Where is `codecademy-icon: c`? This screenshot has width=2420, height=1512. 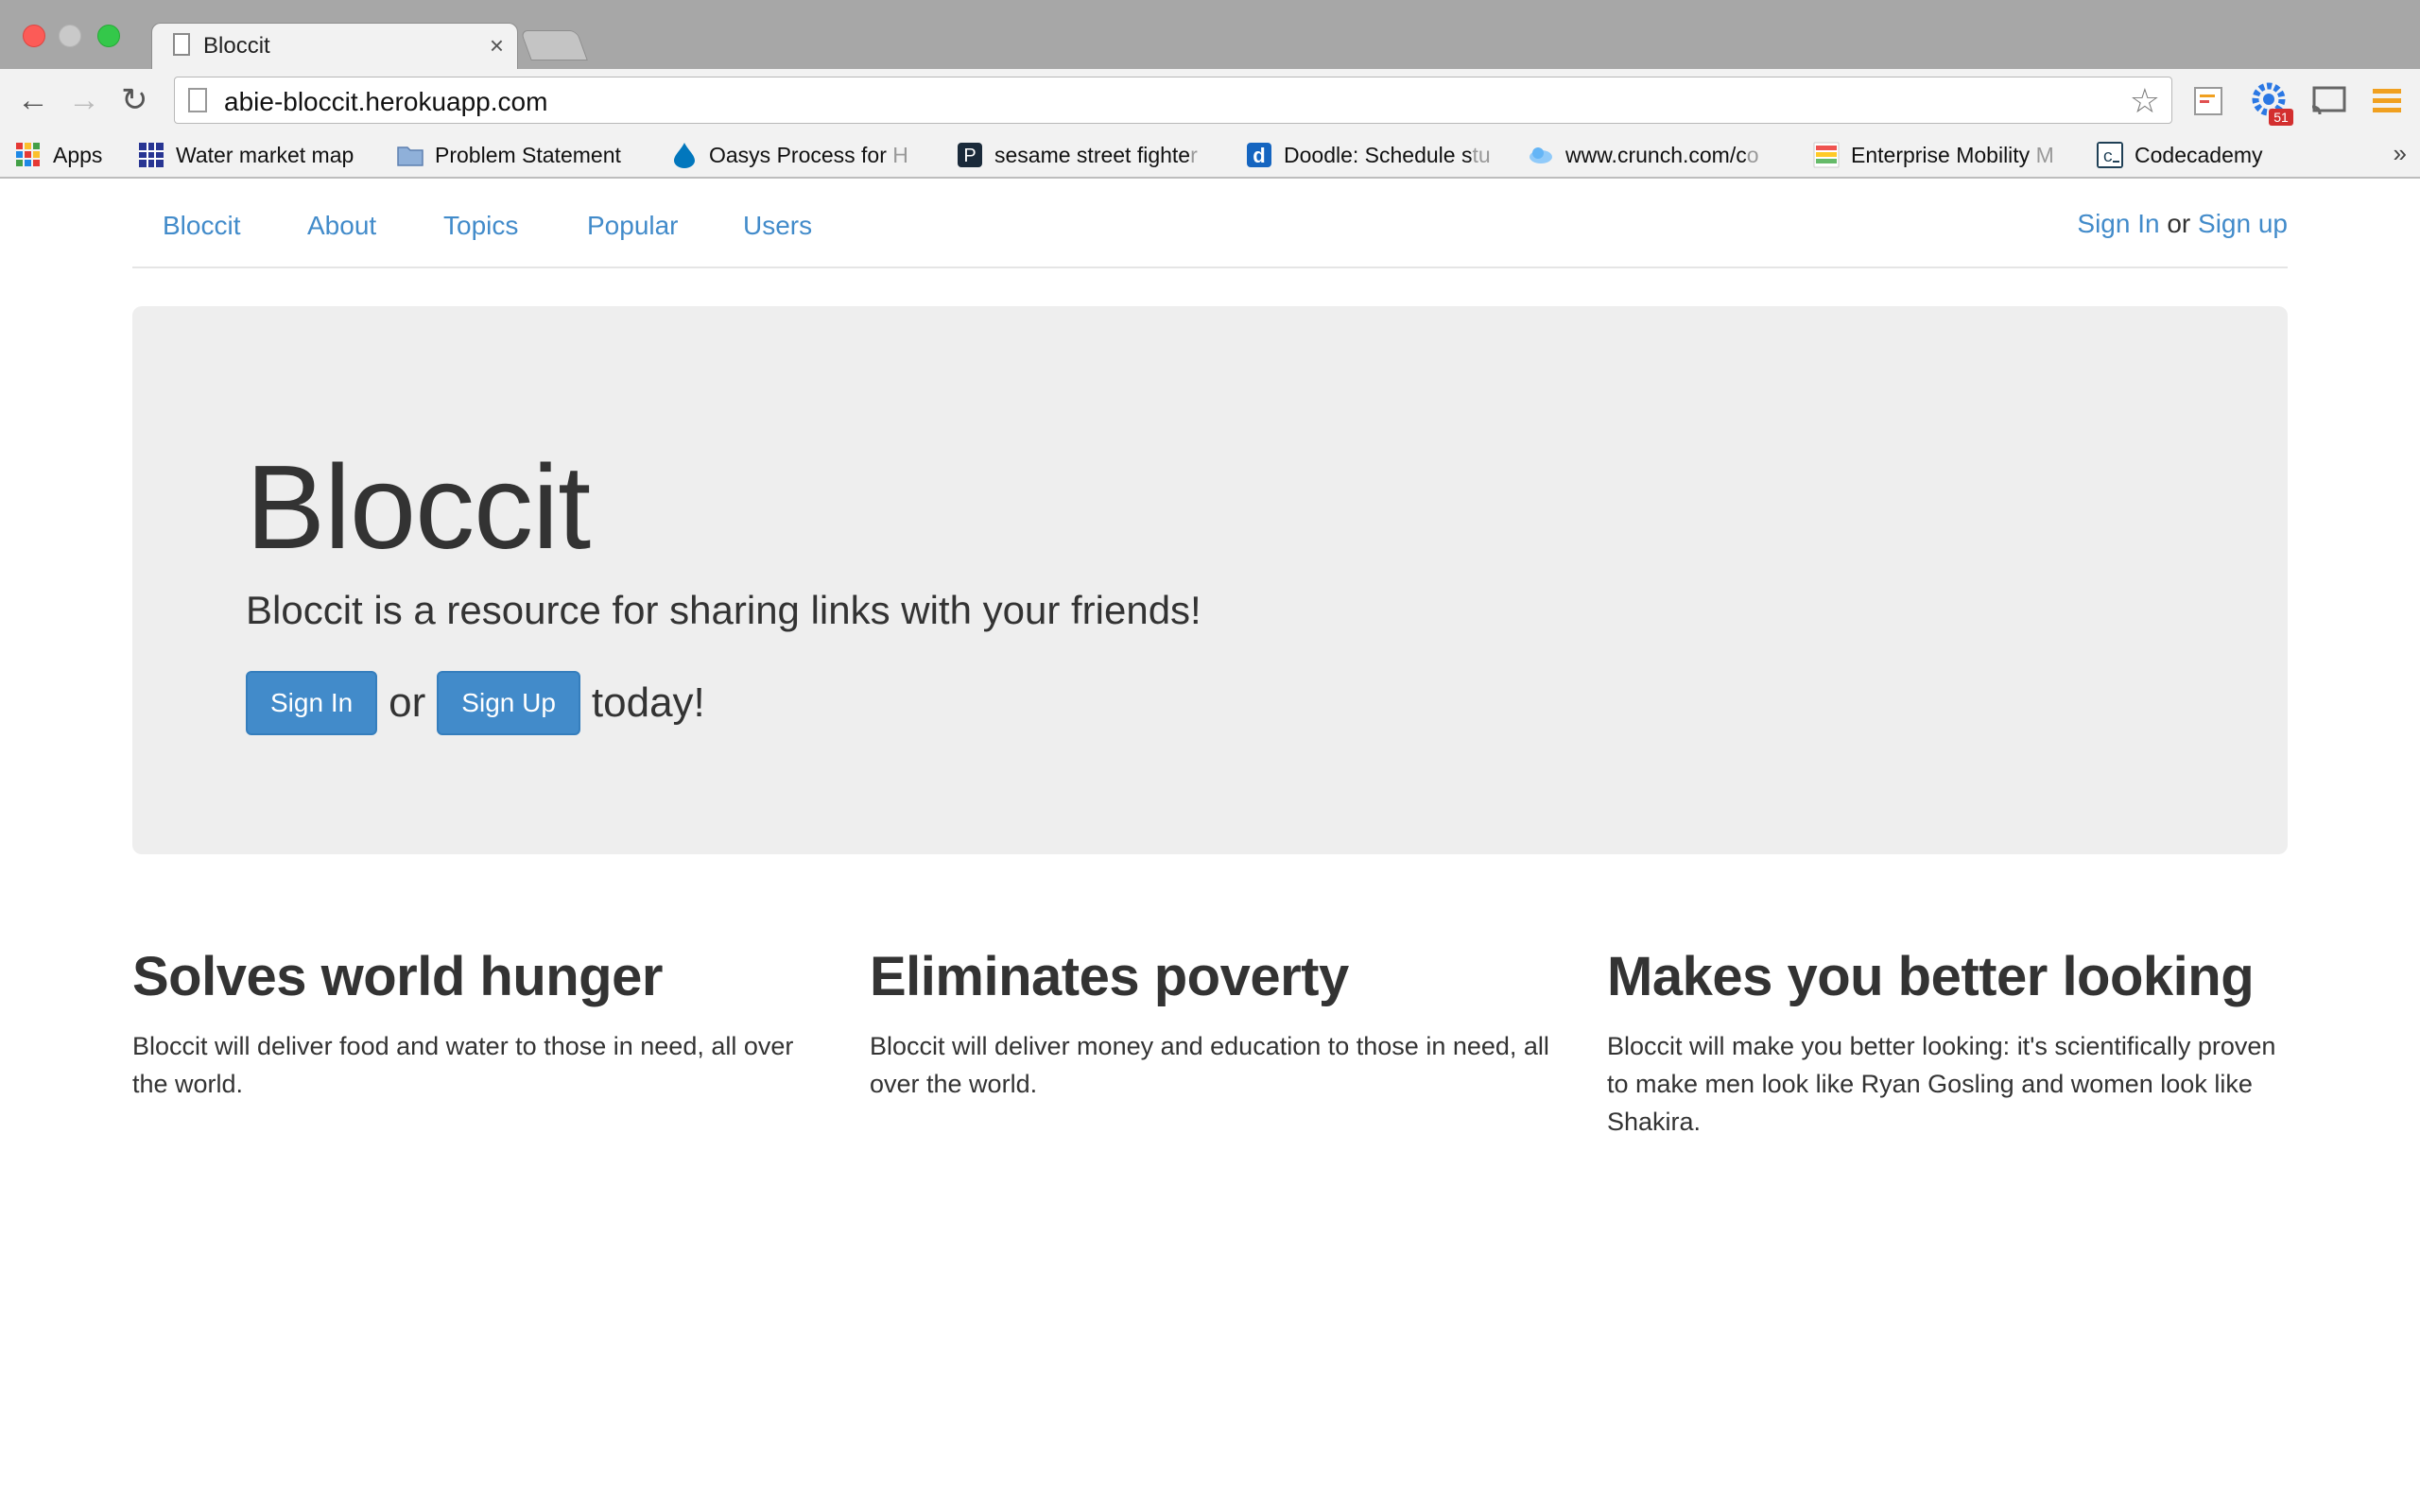 codecademy-icon: c is located at coordinates (2110, 155).